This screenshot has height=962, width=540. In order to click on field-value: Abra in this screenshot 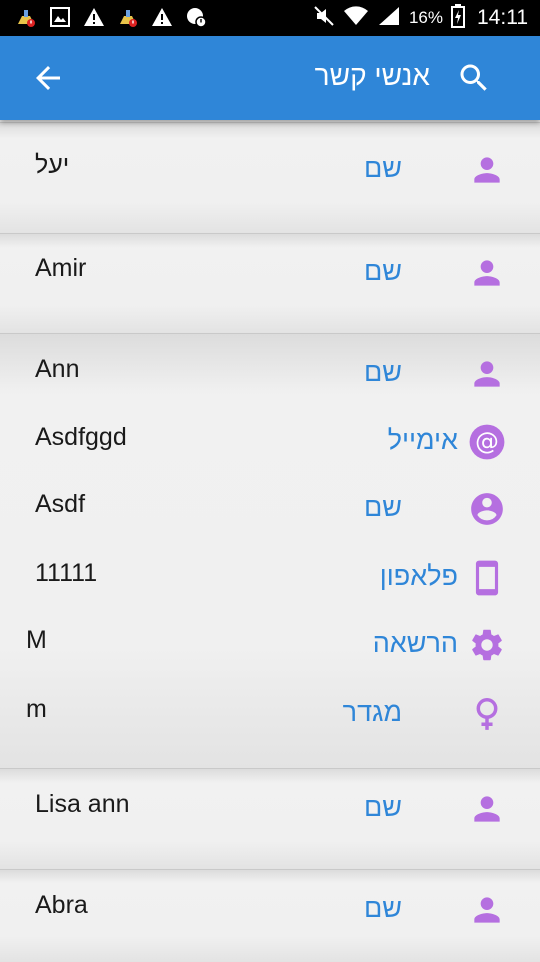, I will do `click(61, 905)`.